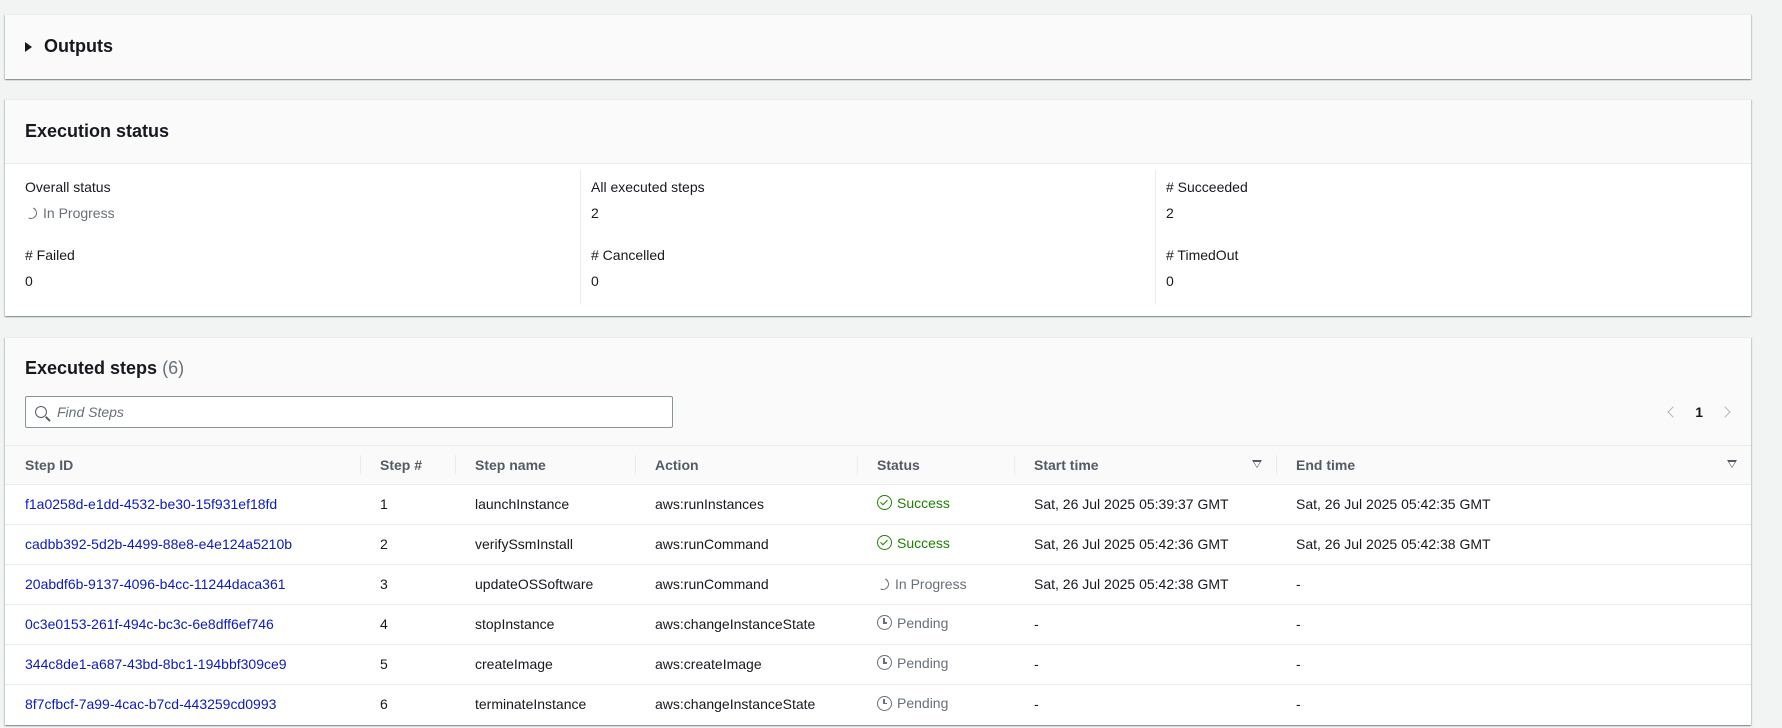 This screenshot has height=728, width=1782. Describe the element at coordinates (595, 281) in the screenshot. I see `cancelled-value: 0` at that location.